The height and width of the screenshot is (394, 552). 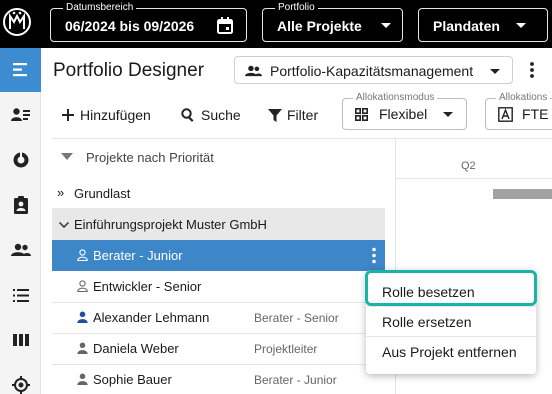 I want to click on sidebar-item-assignments, so click(x=20, y=205).